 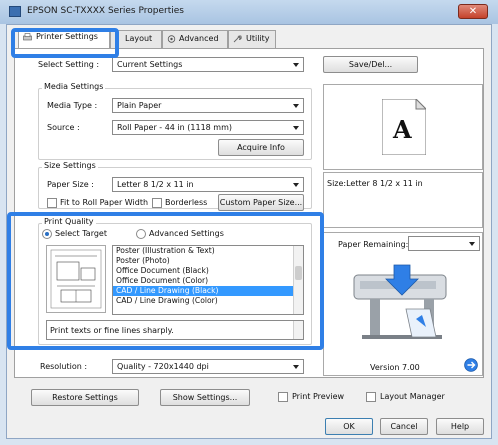 What do you see at coordinates (64, 366) in the screenshot?
I see `resolution-label: Resolution :` at bounding box center [64, 366].